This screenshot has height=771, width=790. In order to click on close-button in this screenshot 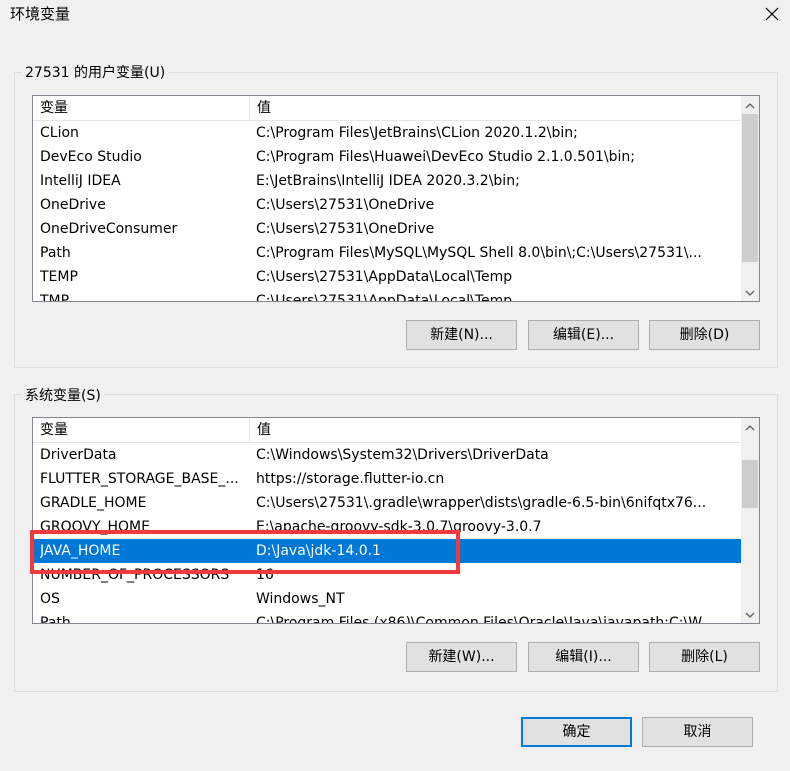, I will do `click(772, 14)`.